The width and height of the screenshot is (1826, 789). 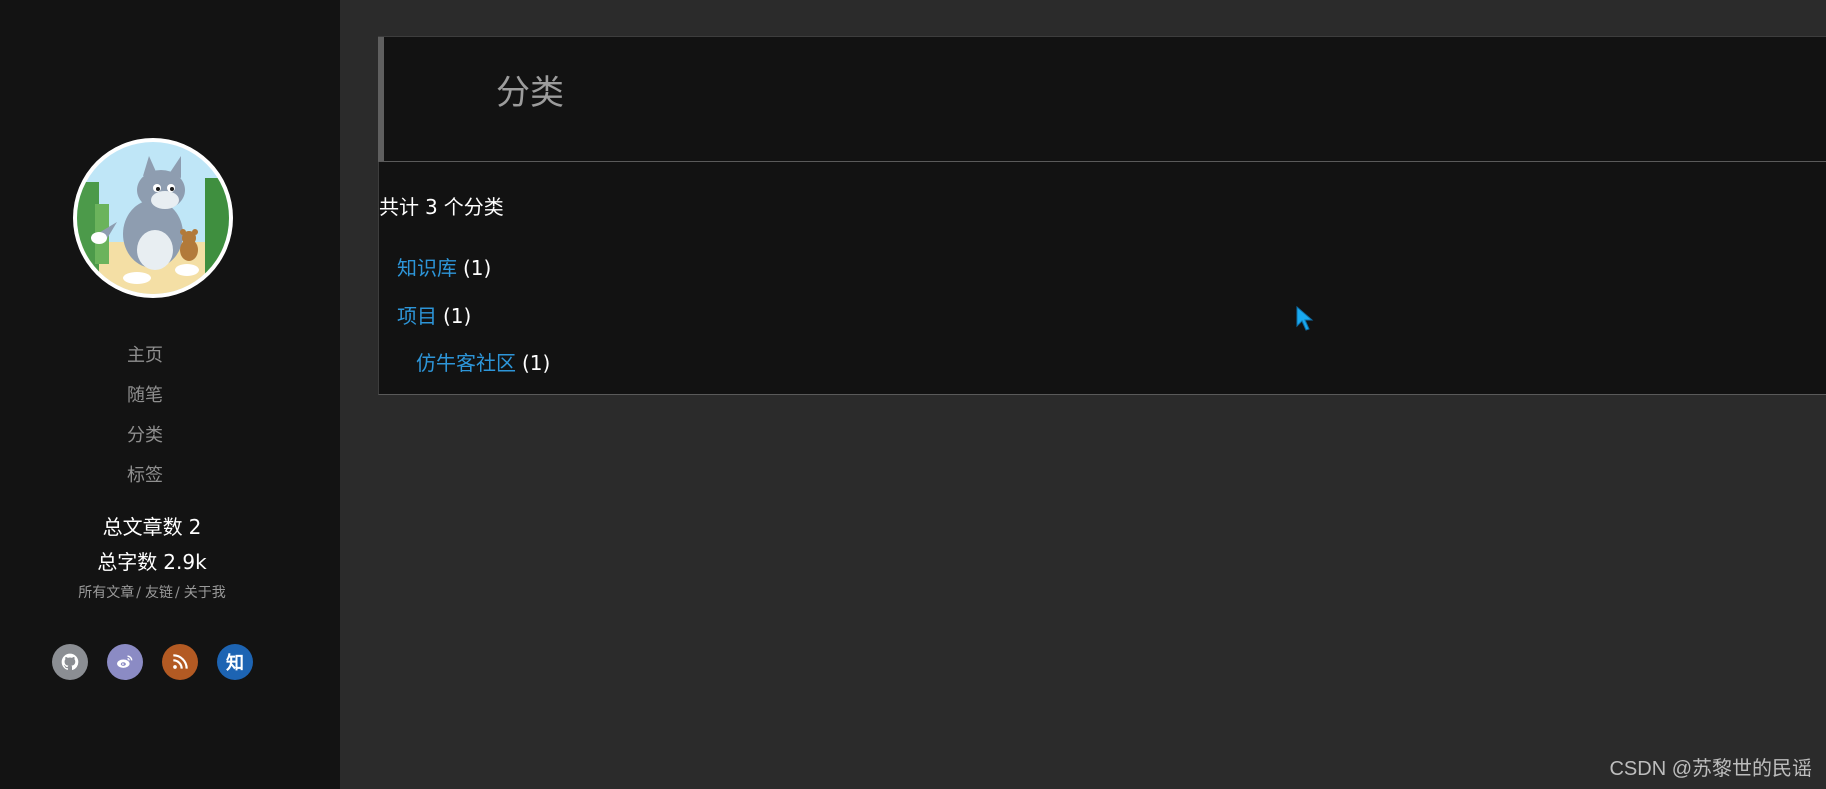 I want to click on quick-links: 所有文章 / 友链 / 关于我, so click(x=152, y=592).